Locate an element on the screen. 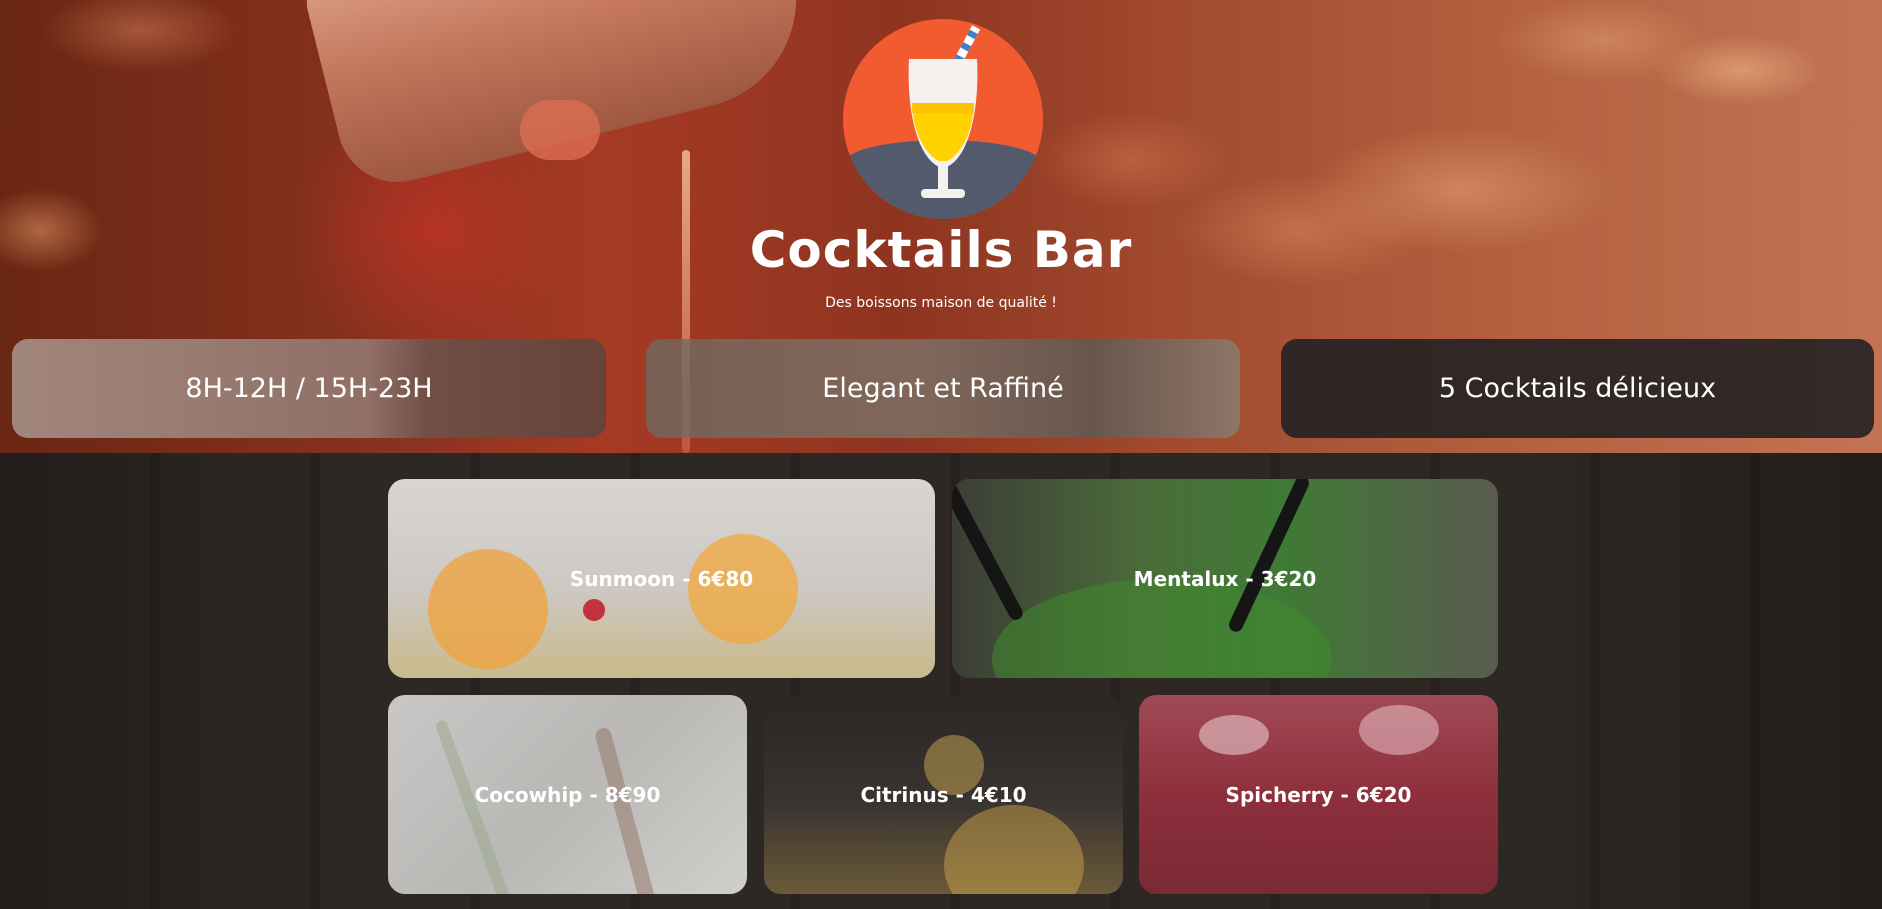  cocktail-card-citrinus: Citrinus - 4€10 is located at coordinates (943, 794).